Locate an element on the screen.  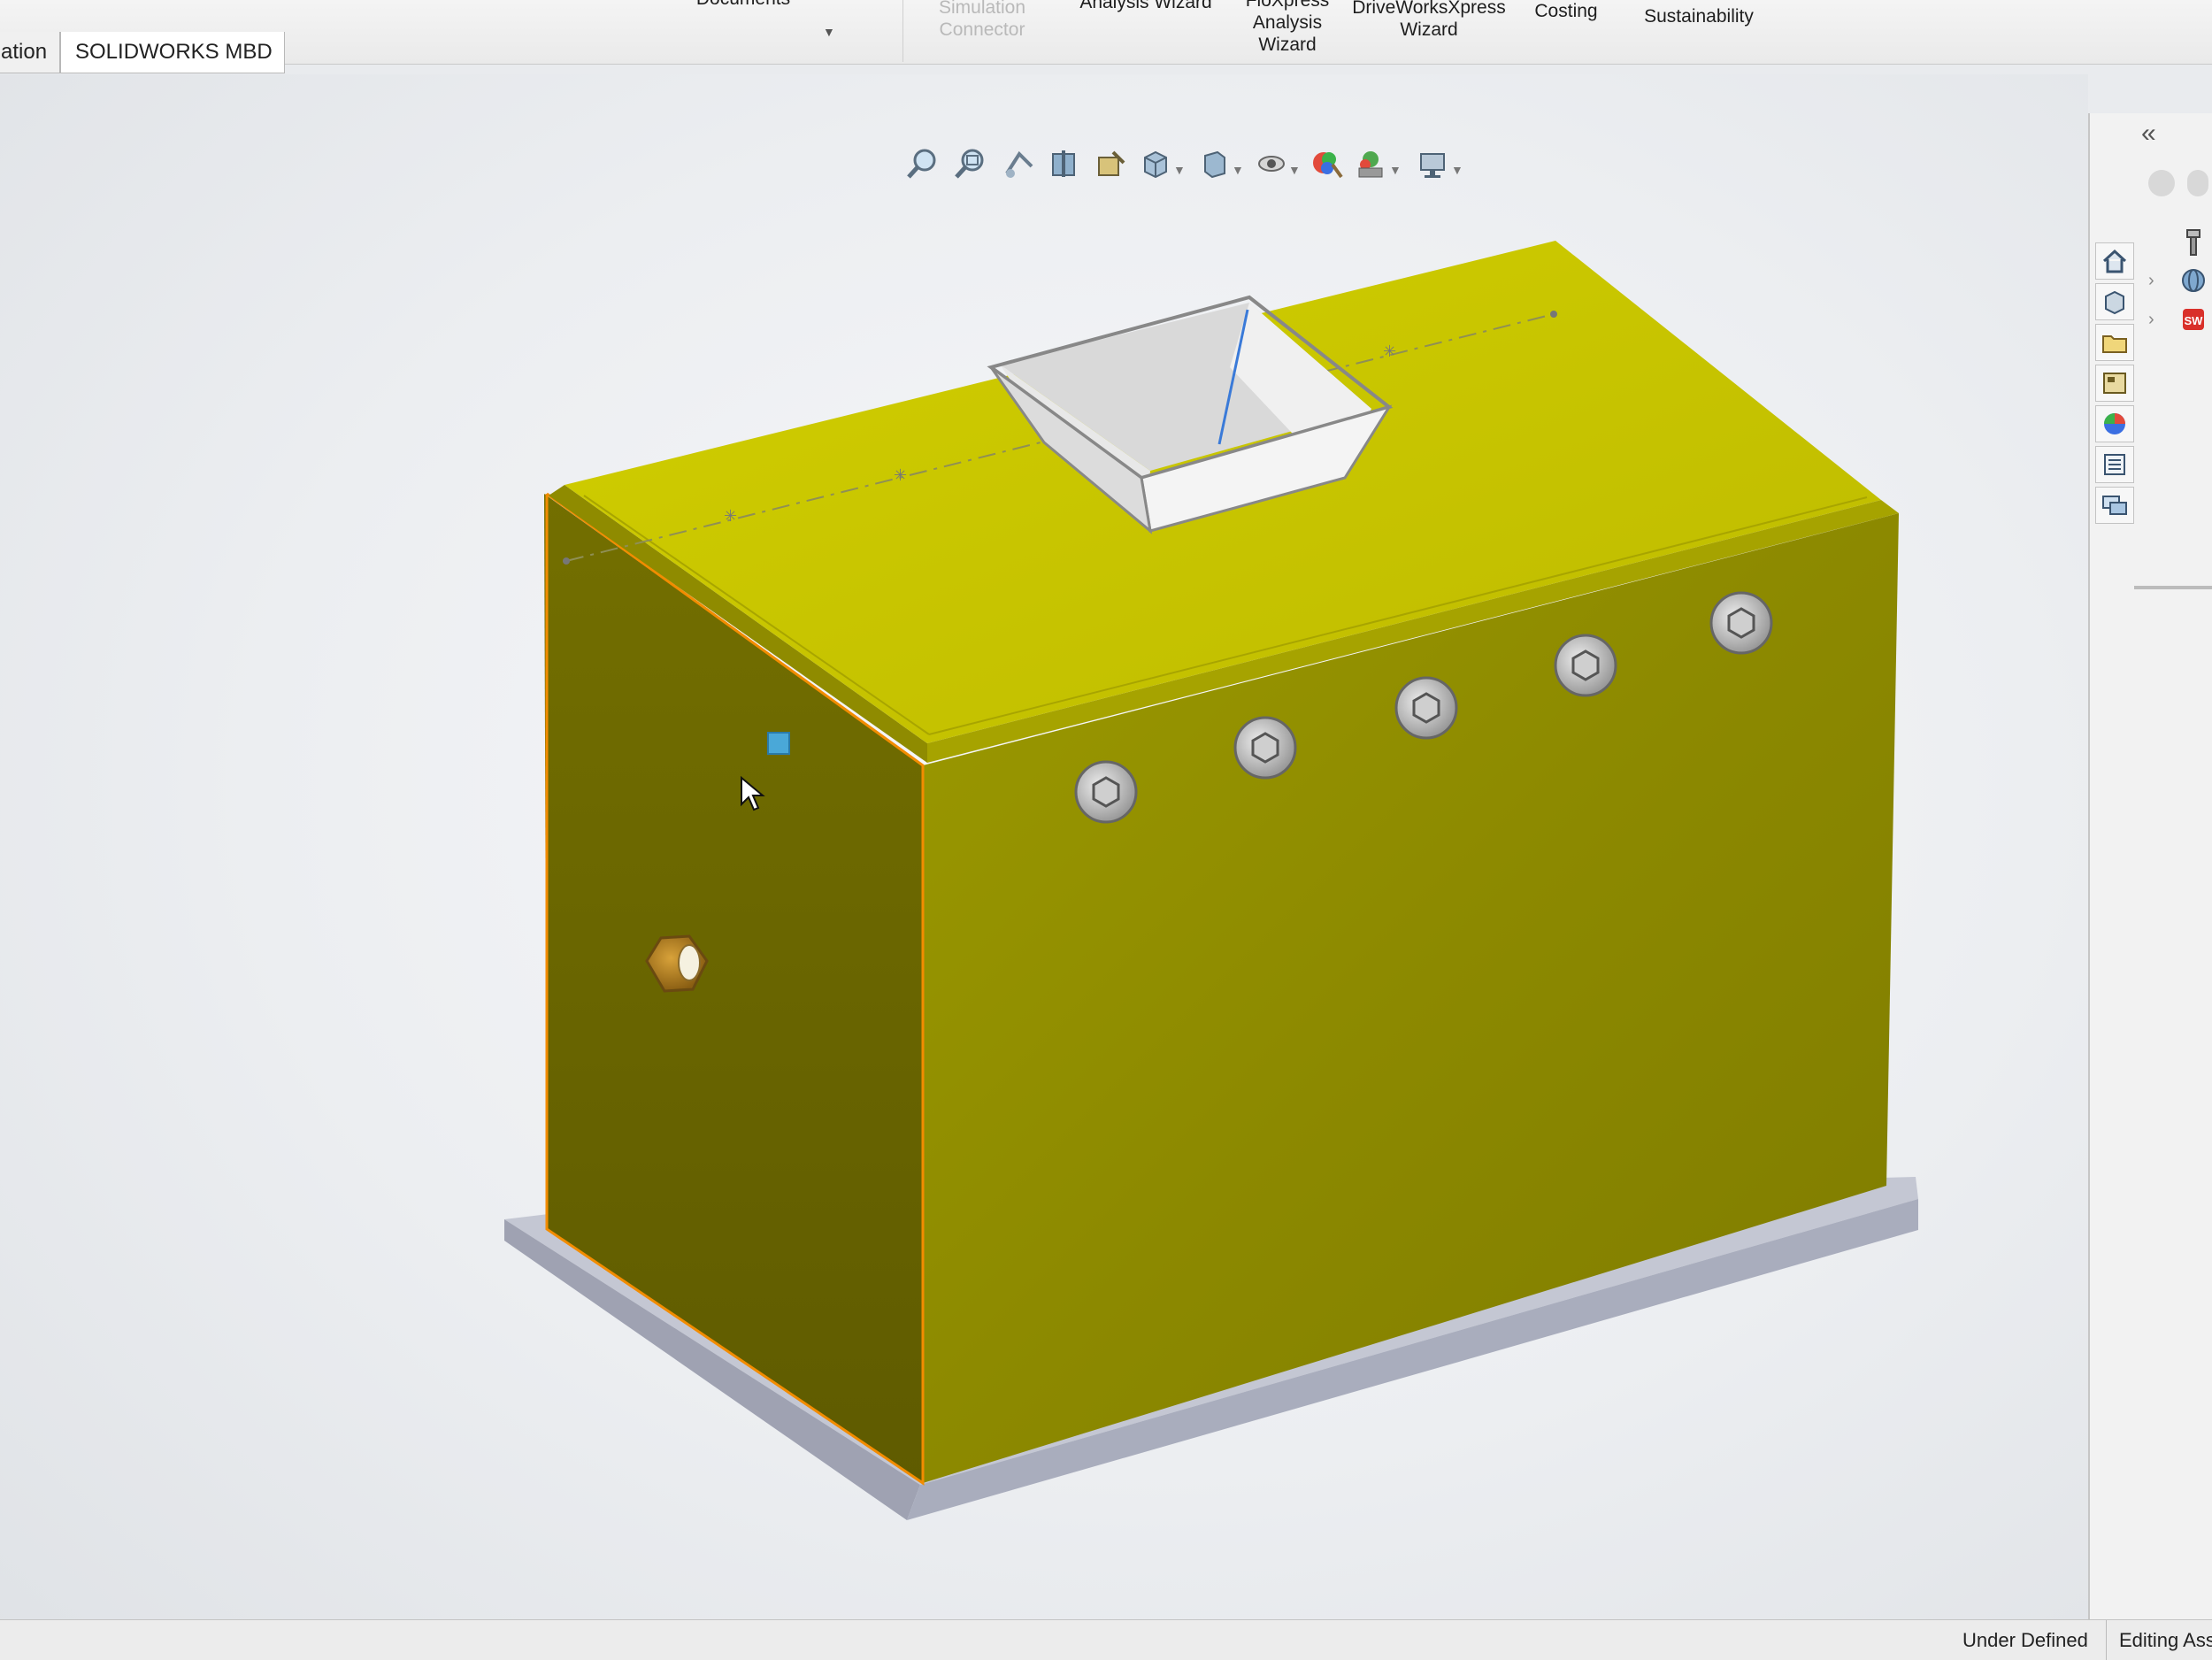
analysis-wizard-button: Analysis Wizard is located at coordinates (1146, 27).